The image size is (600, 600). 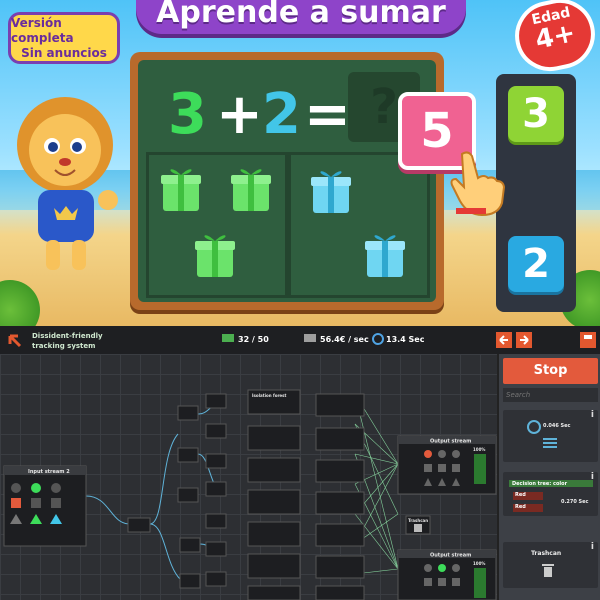 What do you see at coordinates (550, 494) in the screenshot?
I see `decision-tree-card: i Decision tree: color Red Red 0.270 Sec` at bounding box center [550, 494].